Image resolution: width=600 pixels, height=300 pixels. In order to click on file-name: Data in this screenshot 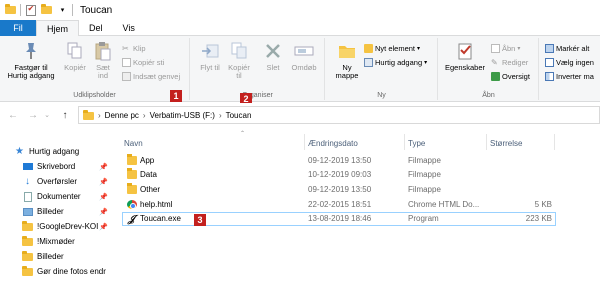, I will do `click(148, 174)`.